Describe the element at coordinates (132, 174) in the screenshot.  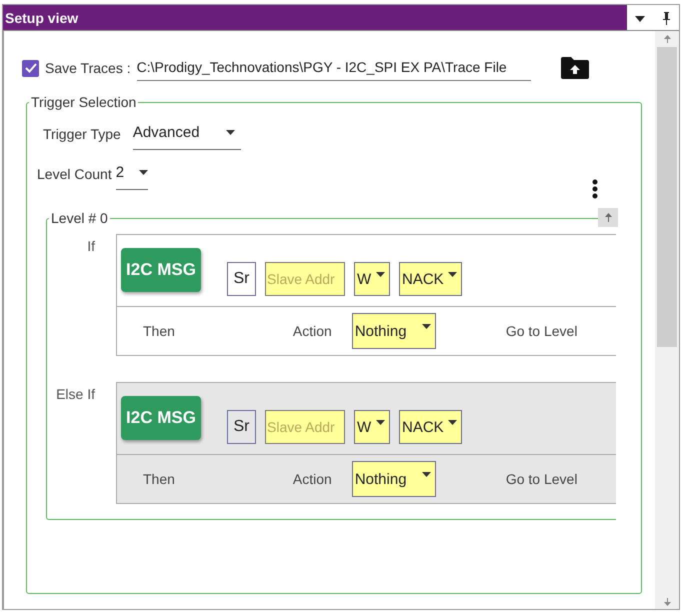
I see `level-count-dropdown: 2` at that location.